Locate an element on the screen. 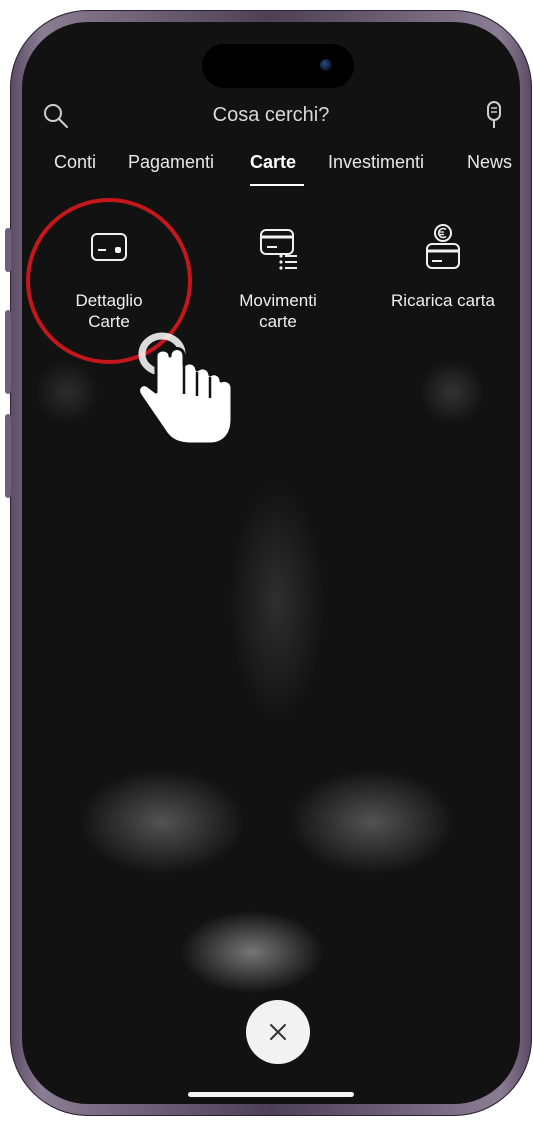  shortcut-label-line: carte is located at coordinates (278, 321).